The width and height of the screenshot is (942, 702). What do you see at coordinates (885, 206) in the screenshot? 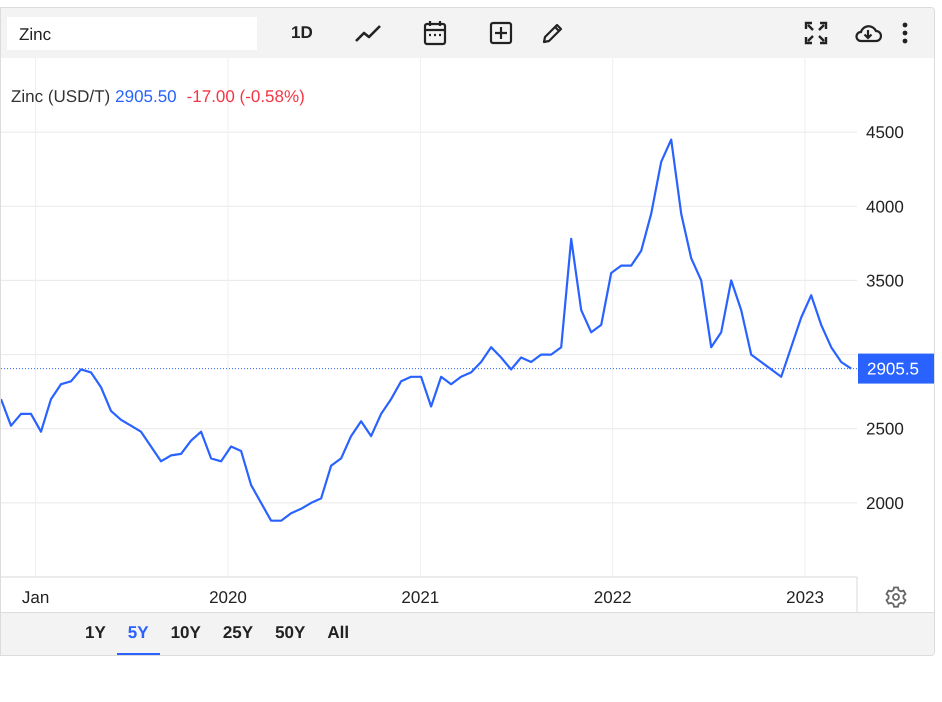
I see `y-axis-label: 4000` at bounding box center [885, 206].